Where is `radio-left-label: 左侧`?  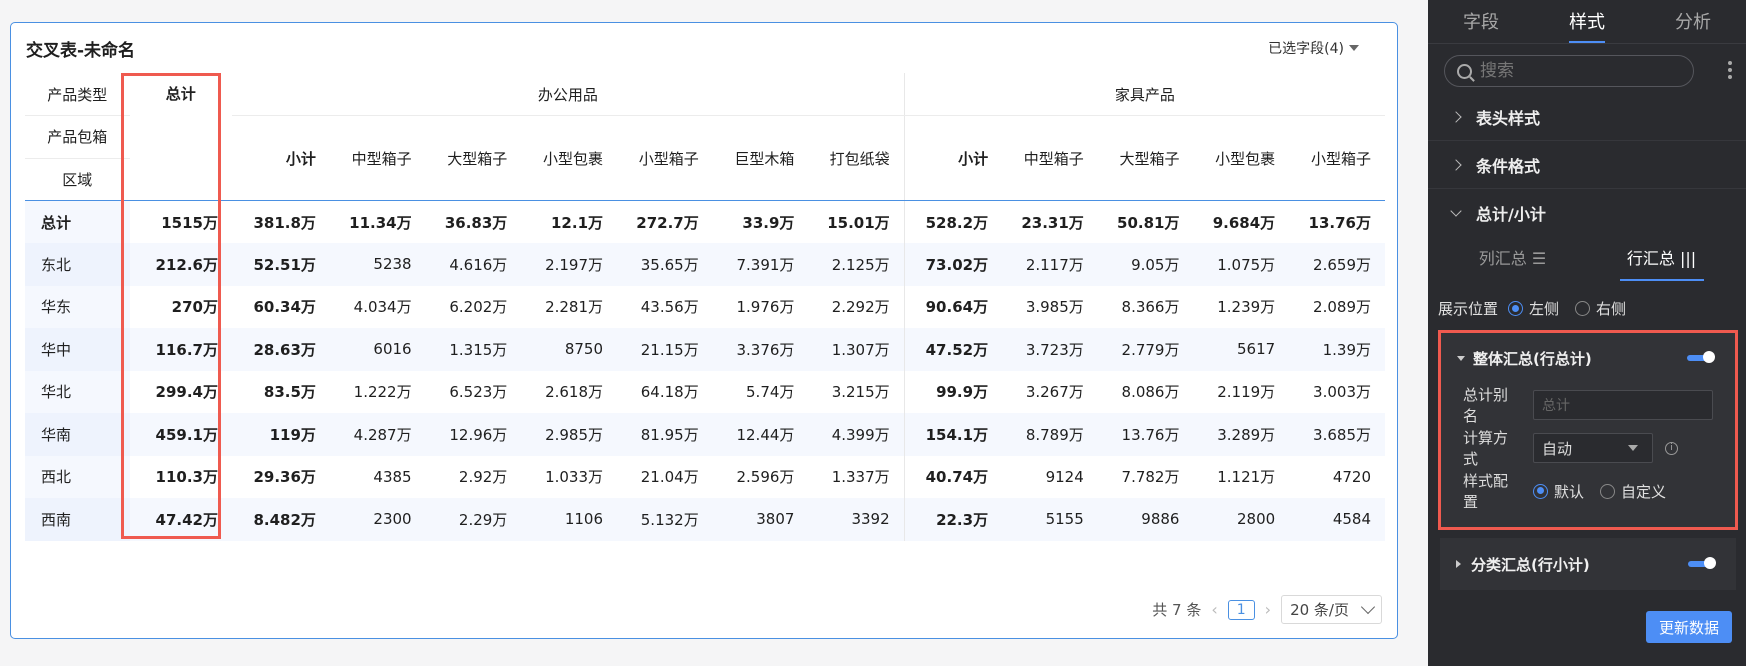
radio-left-label: 左侧 is located at coordinates (1544, 309).